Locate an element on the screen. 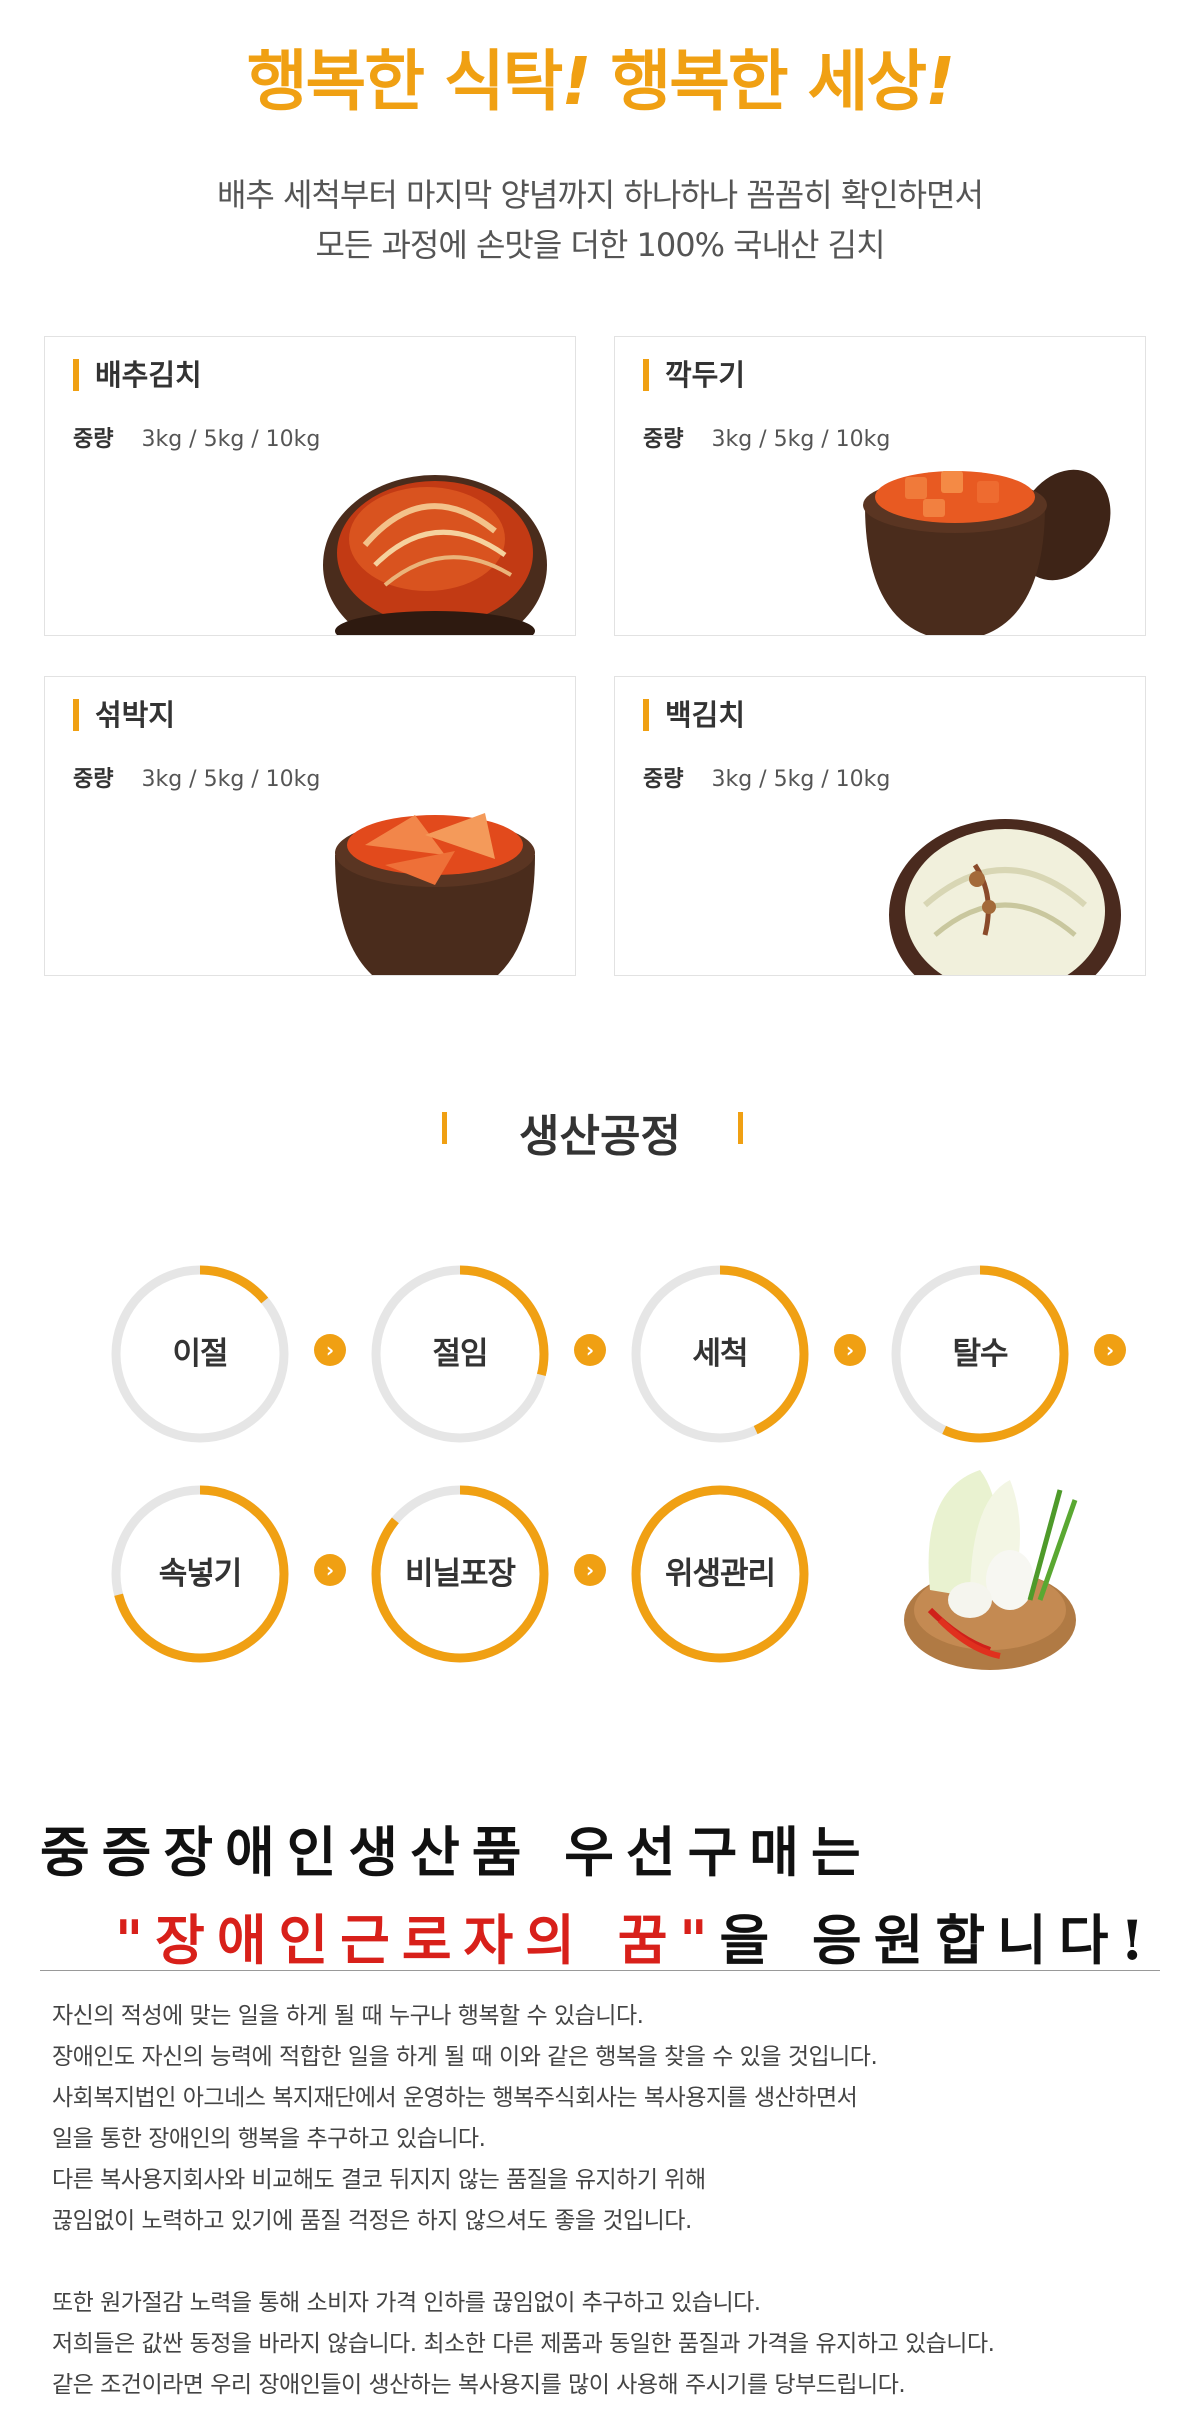 Image resolution: width=1200 pixels, height=2428 pixels. title-exclaim-2: ! is located at coordinates (940, 81).